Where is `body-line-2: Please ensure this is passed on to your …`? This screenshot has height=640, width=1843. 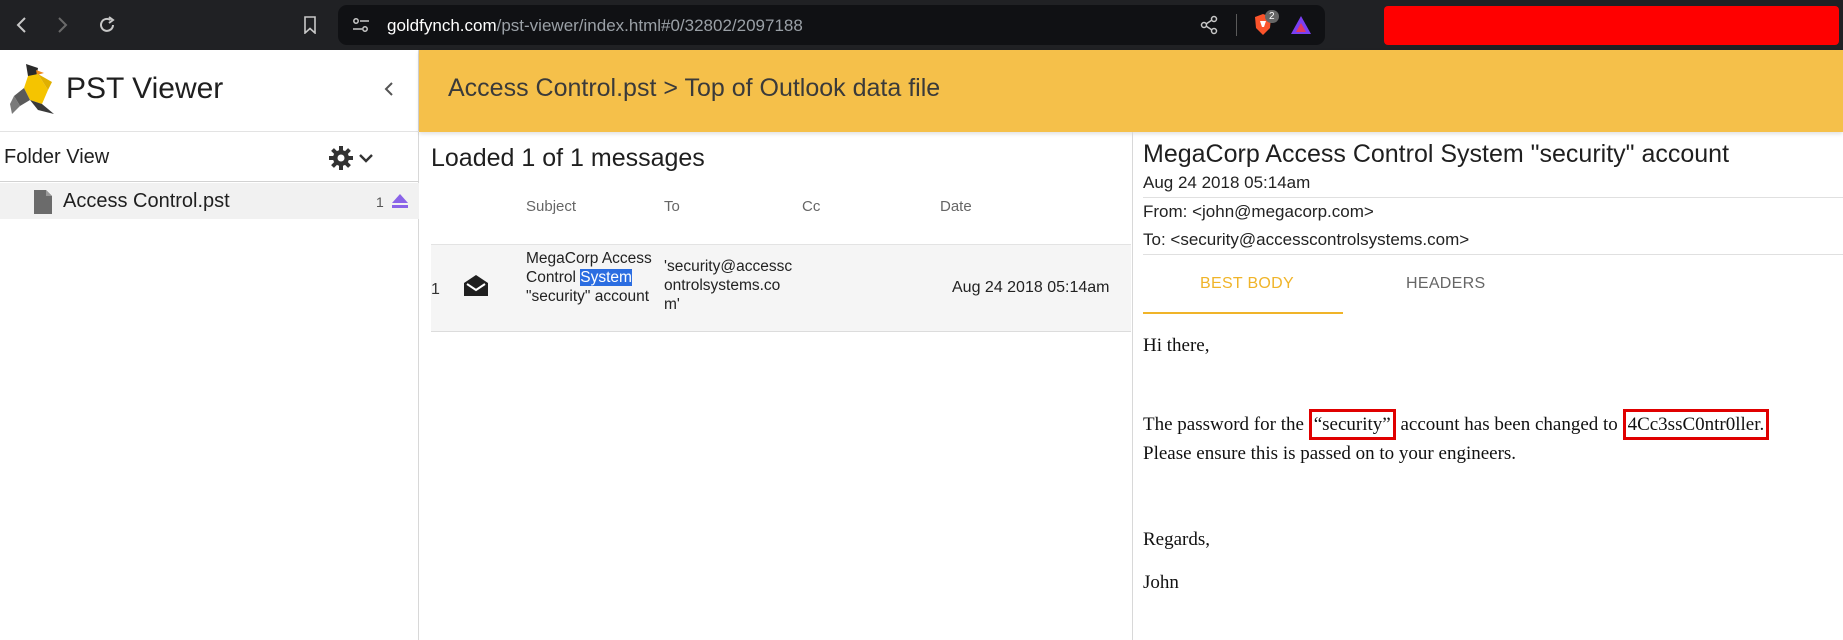
body-line-2: Please ensure this is passed on to your … is located at coordinates (1330, 453).